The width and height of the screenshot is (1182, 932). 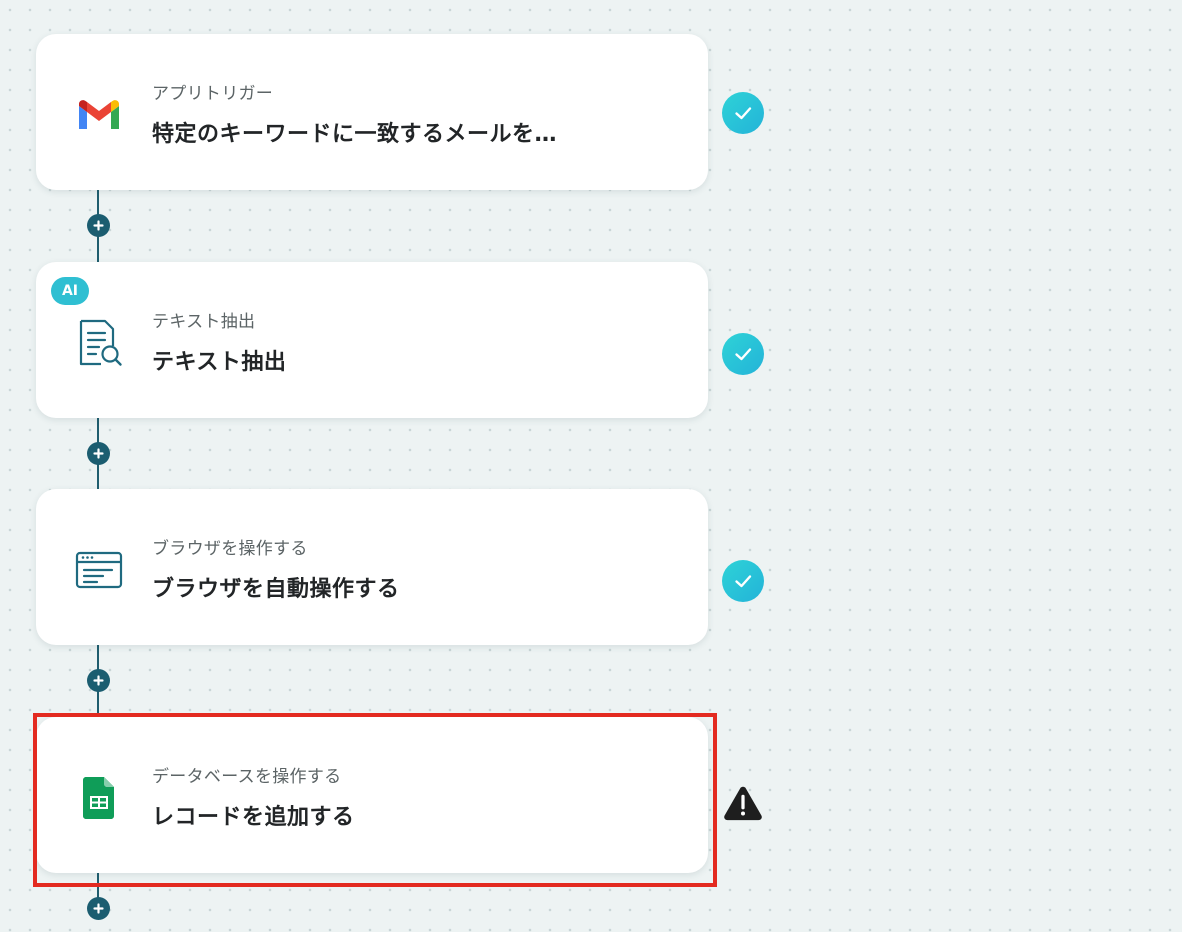 I want to click on step-title: レコードを追加する, so click(x=253, y=817).